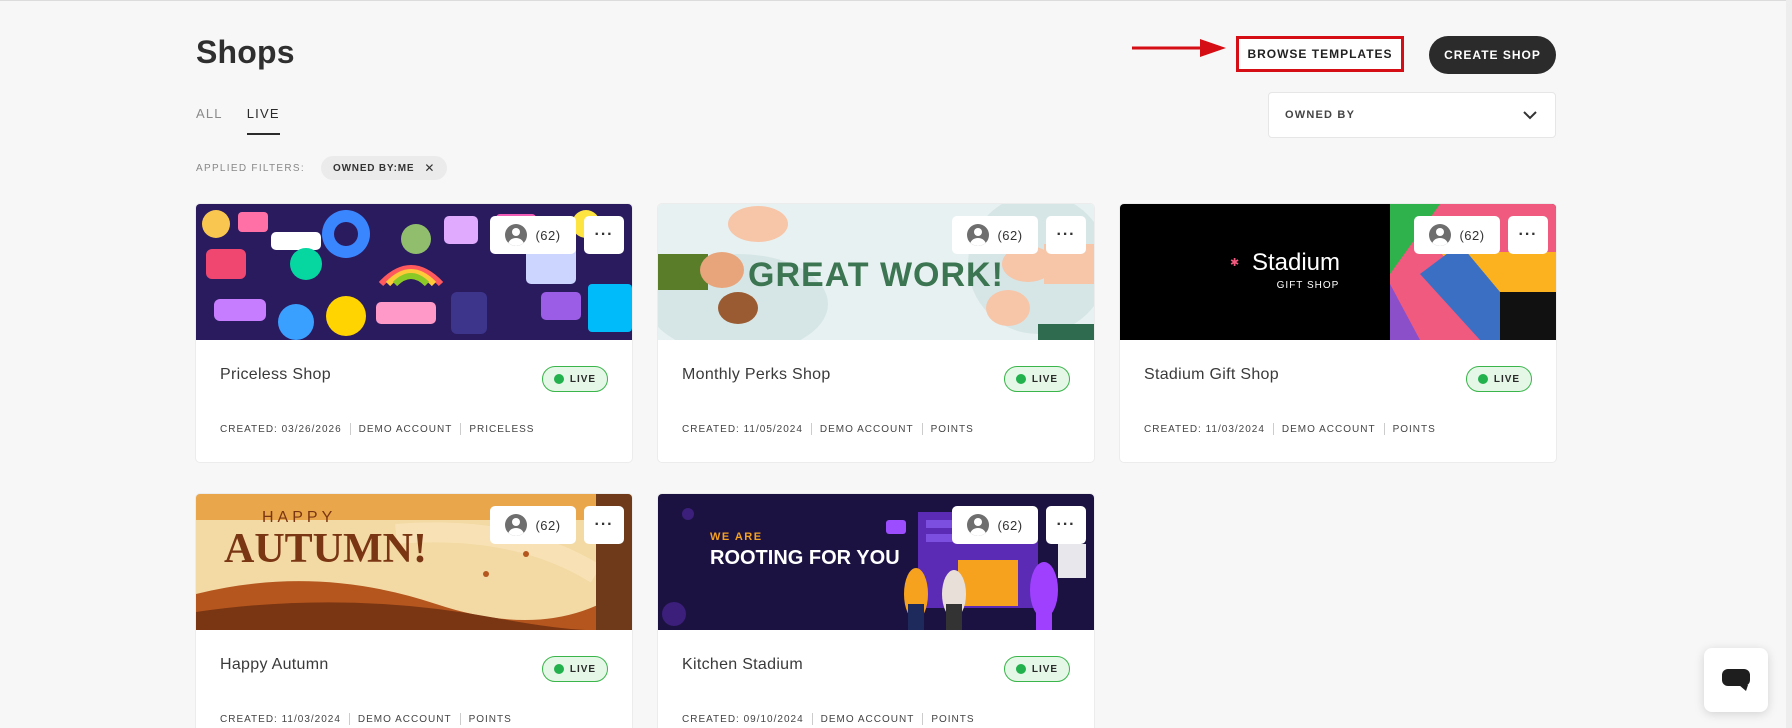  Describe the element at coordinates (1320, 115) in the screenshot. I see `owned-by-label: OWNED BY` at that location.